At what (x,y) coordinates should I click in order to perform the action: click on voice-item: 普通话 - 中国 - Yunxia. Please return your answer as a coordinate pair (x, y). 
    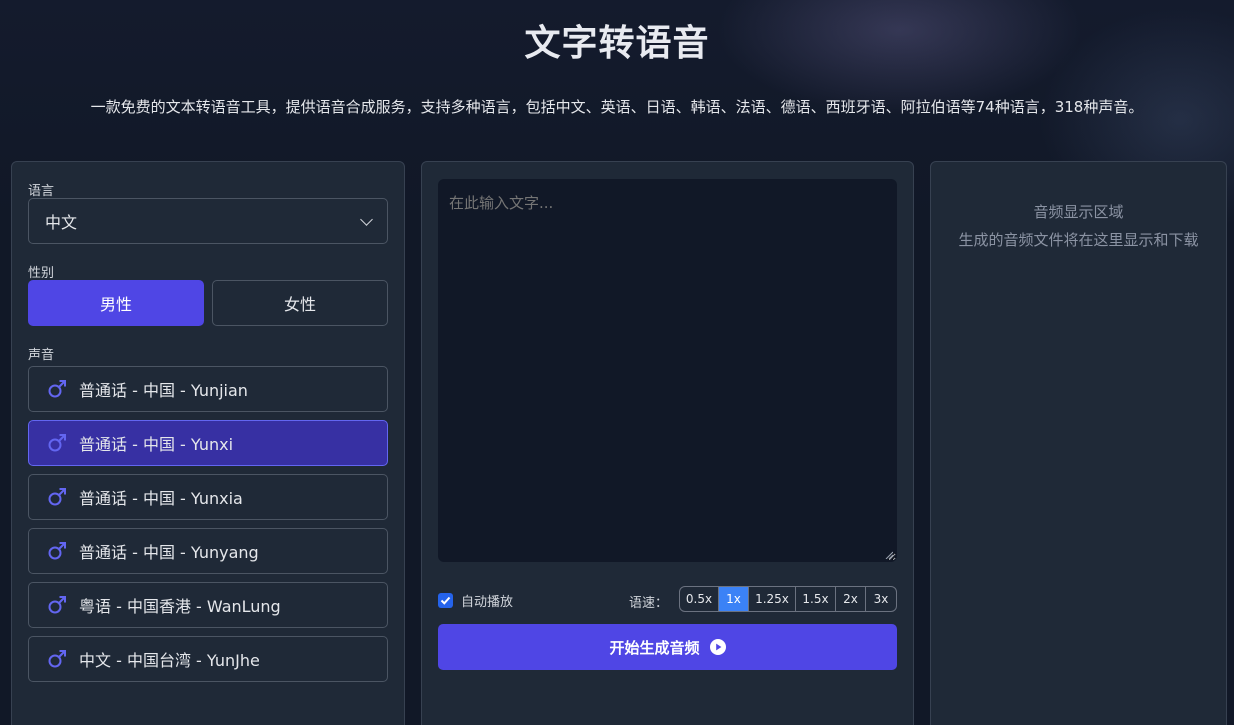
    Looking at the image, I should click on (208, 497).